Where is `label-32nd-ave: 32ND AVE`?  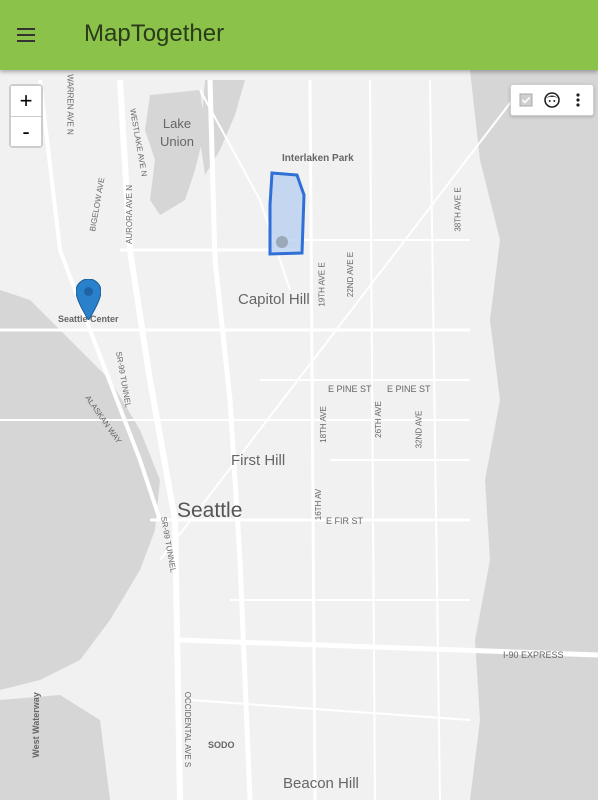
label-32nd-ave: 32ND AVE is located at coordinates (419, 429).